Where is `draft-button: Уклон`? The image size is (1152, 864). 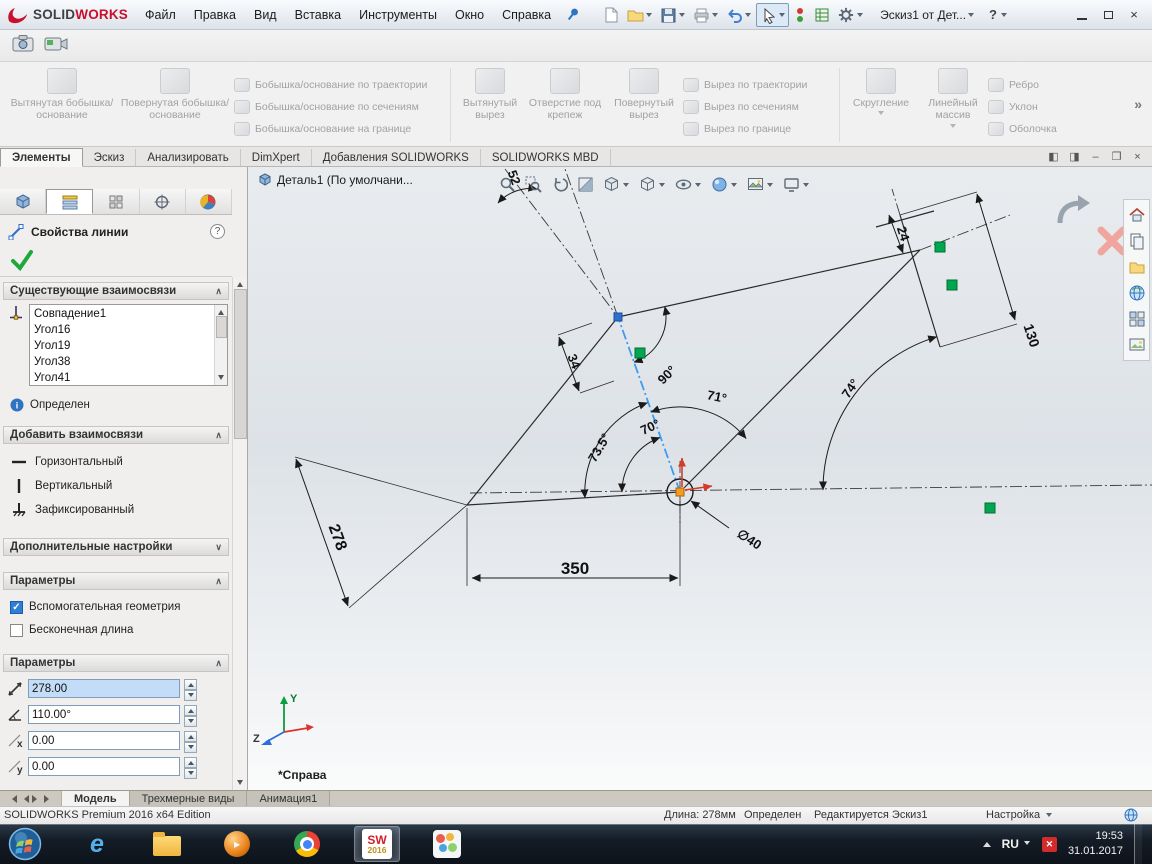
draft-button: Уклон is located at coordinates (1032, 107).